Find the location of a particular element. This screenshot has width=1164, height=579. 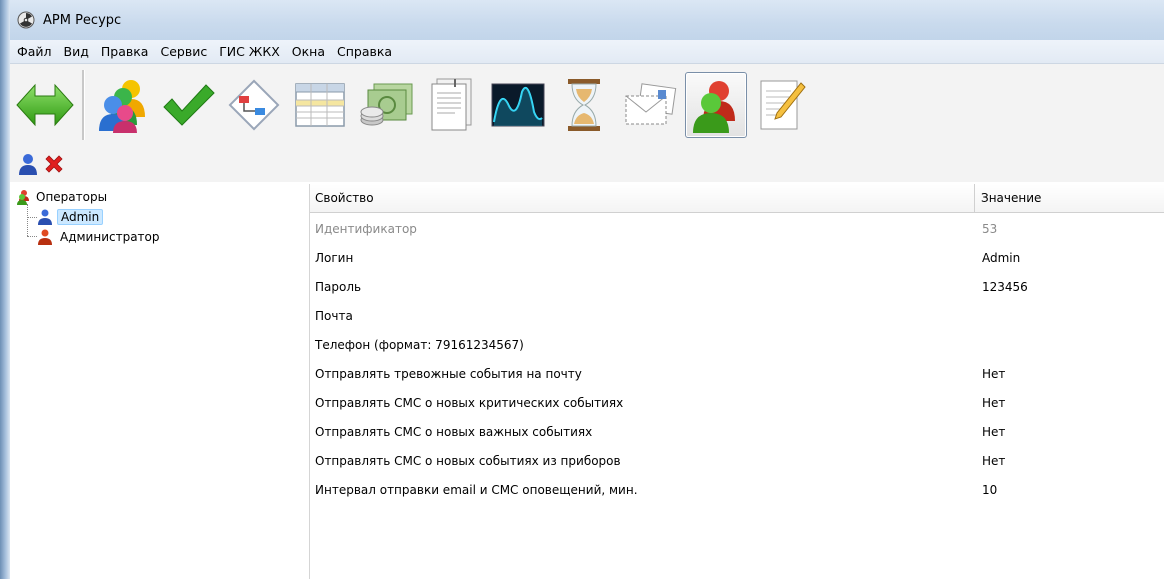

toolbar-button-notes is located at coordinates (782, 105).